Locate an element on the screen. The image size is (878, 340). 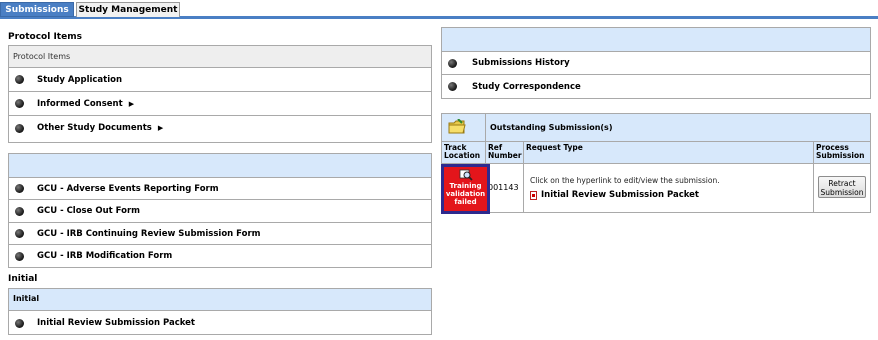
initial-header: Initial is located at coordinates (220, 300).